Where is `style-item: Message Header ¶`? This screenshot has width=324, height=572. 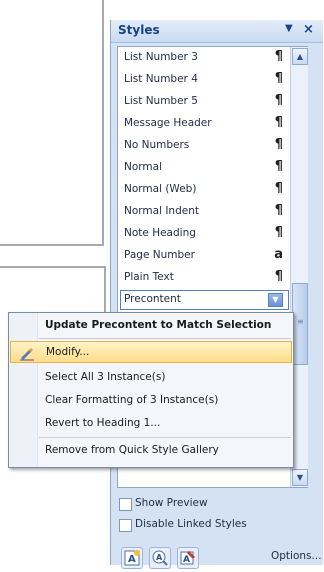 style-item: Message Header ¶ is located at coordinates (203, 124).